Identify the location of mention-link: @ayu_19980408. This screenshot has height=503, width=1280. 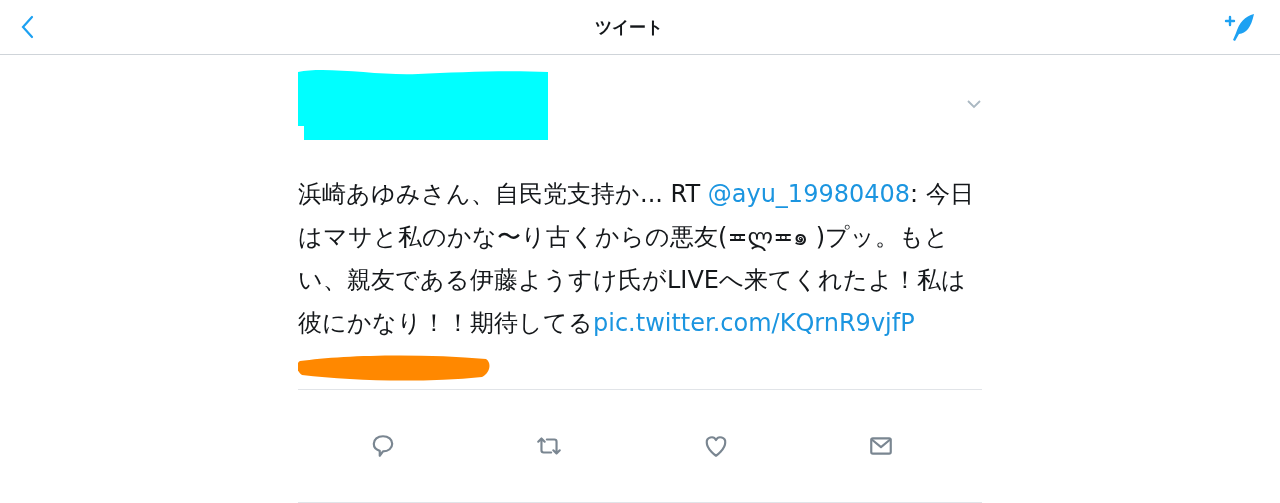
(808, 194).